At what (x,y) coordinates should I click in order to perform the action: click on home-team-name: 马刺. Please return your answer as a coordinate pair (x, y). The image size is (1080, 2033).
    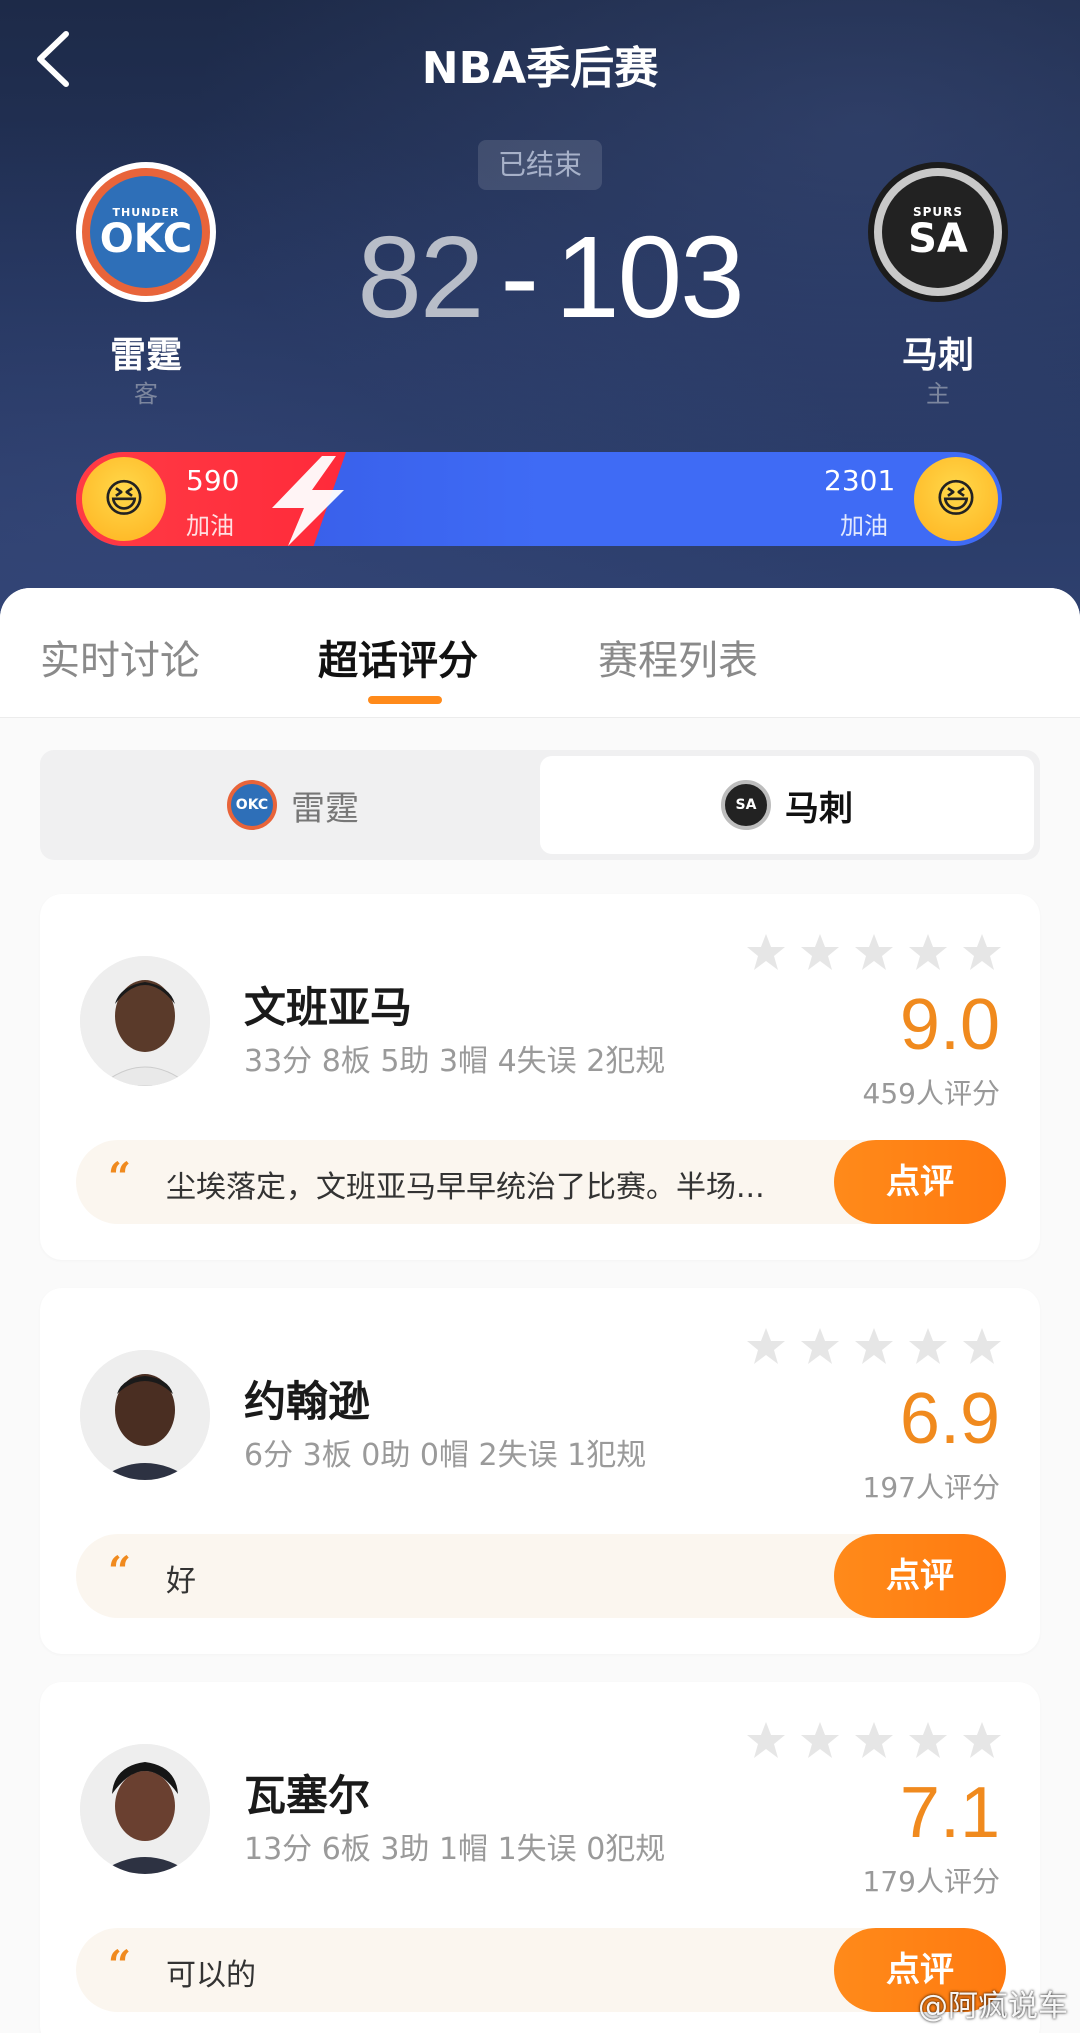
    Looking at the image, I should click on (937, 355).